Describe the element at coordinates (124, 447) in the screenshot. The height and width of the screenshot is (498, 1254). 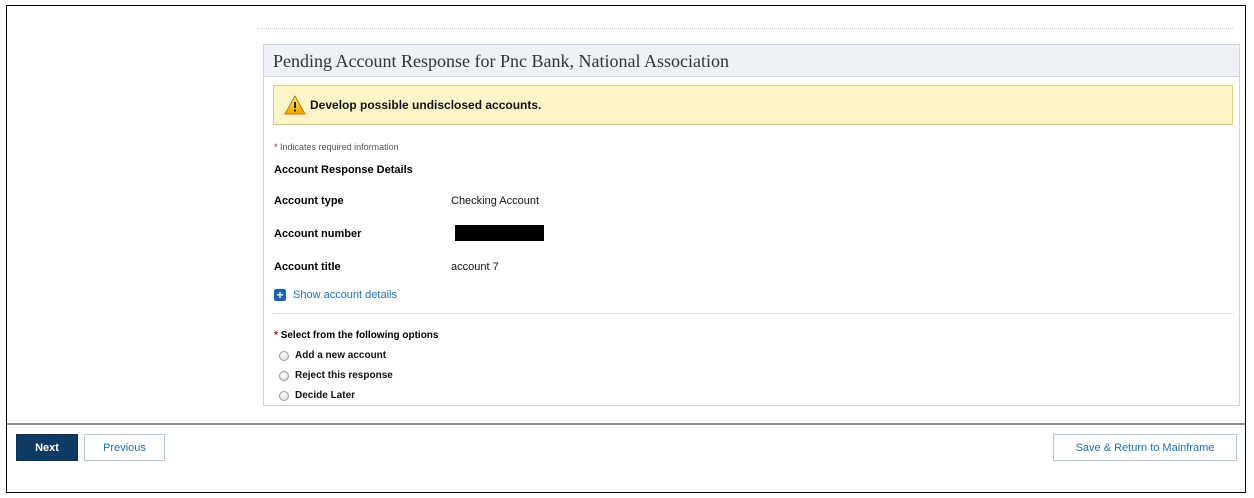
I see `previous-button: Previous` at that location.